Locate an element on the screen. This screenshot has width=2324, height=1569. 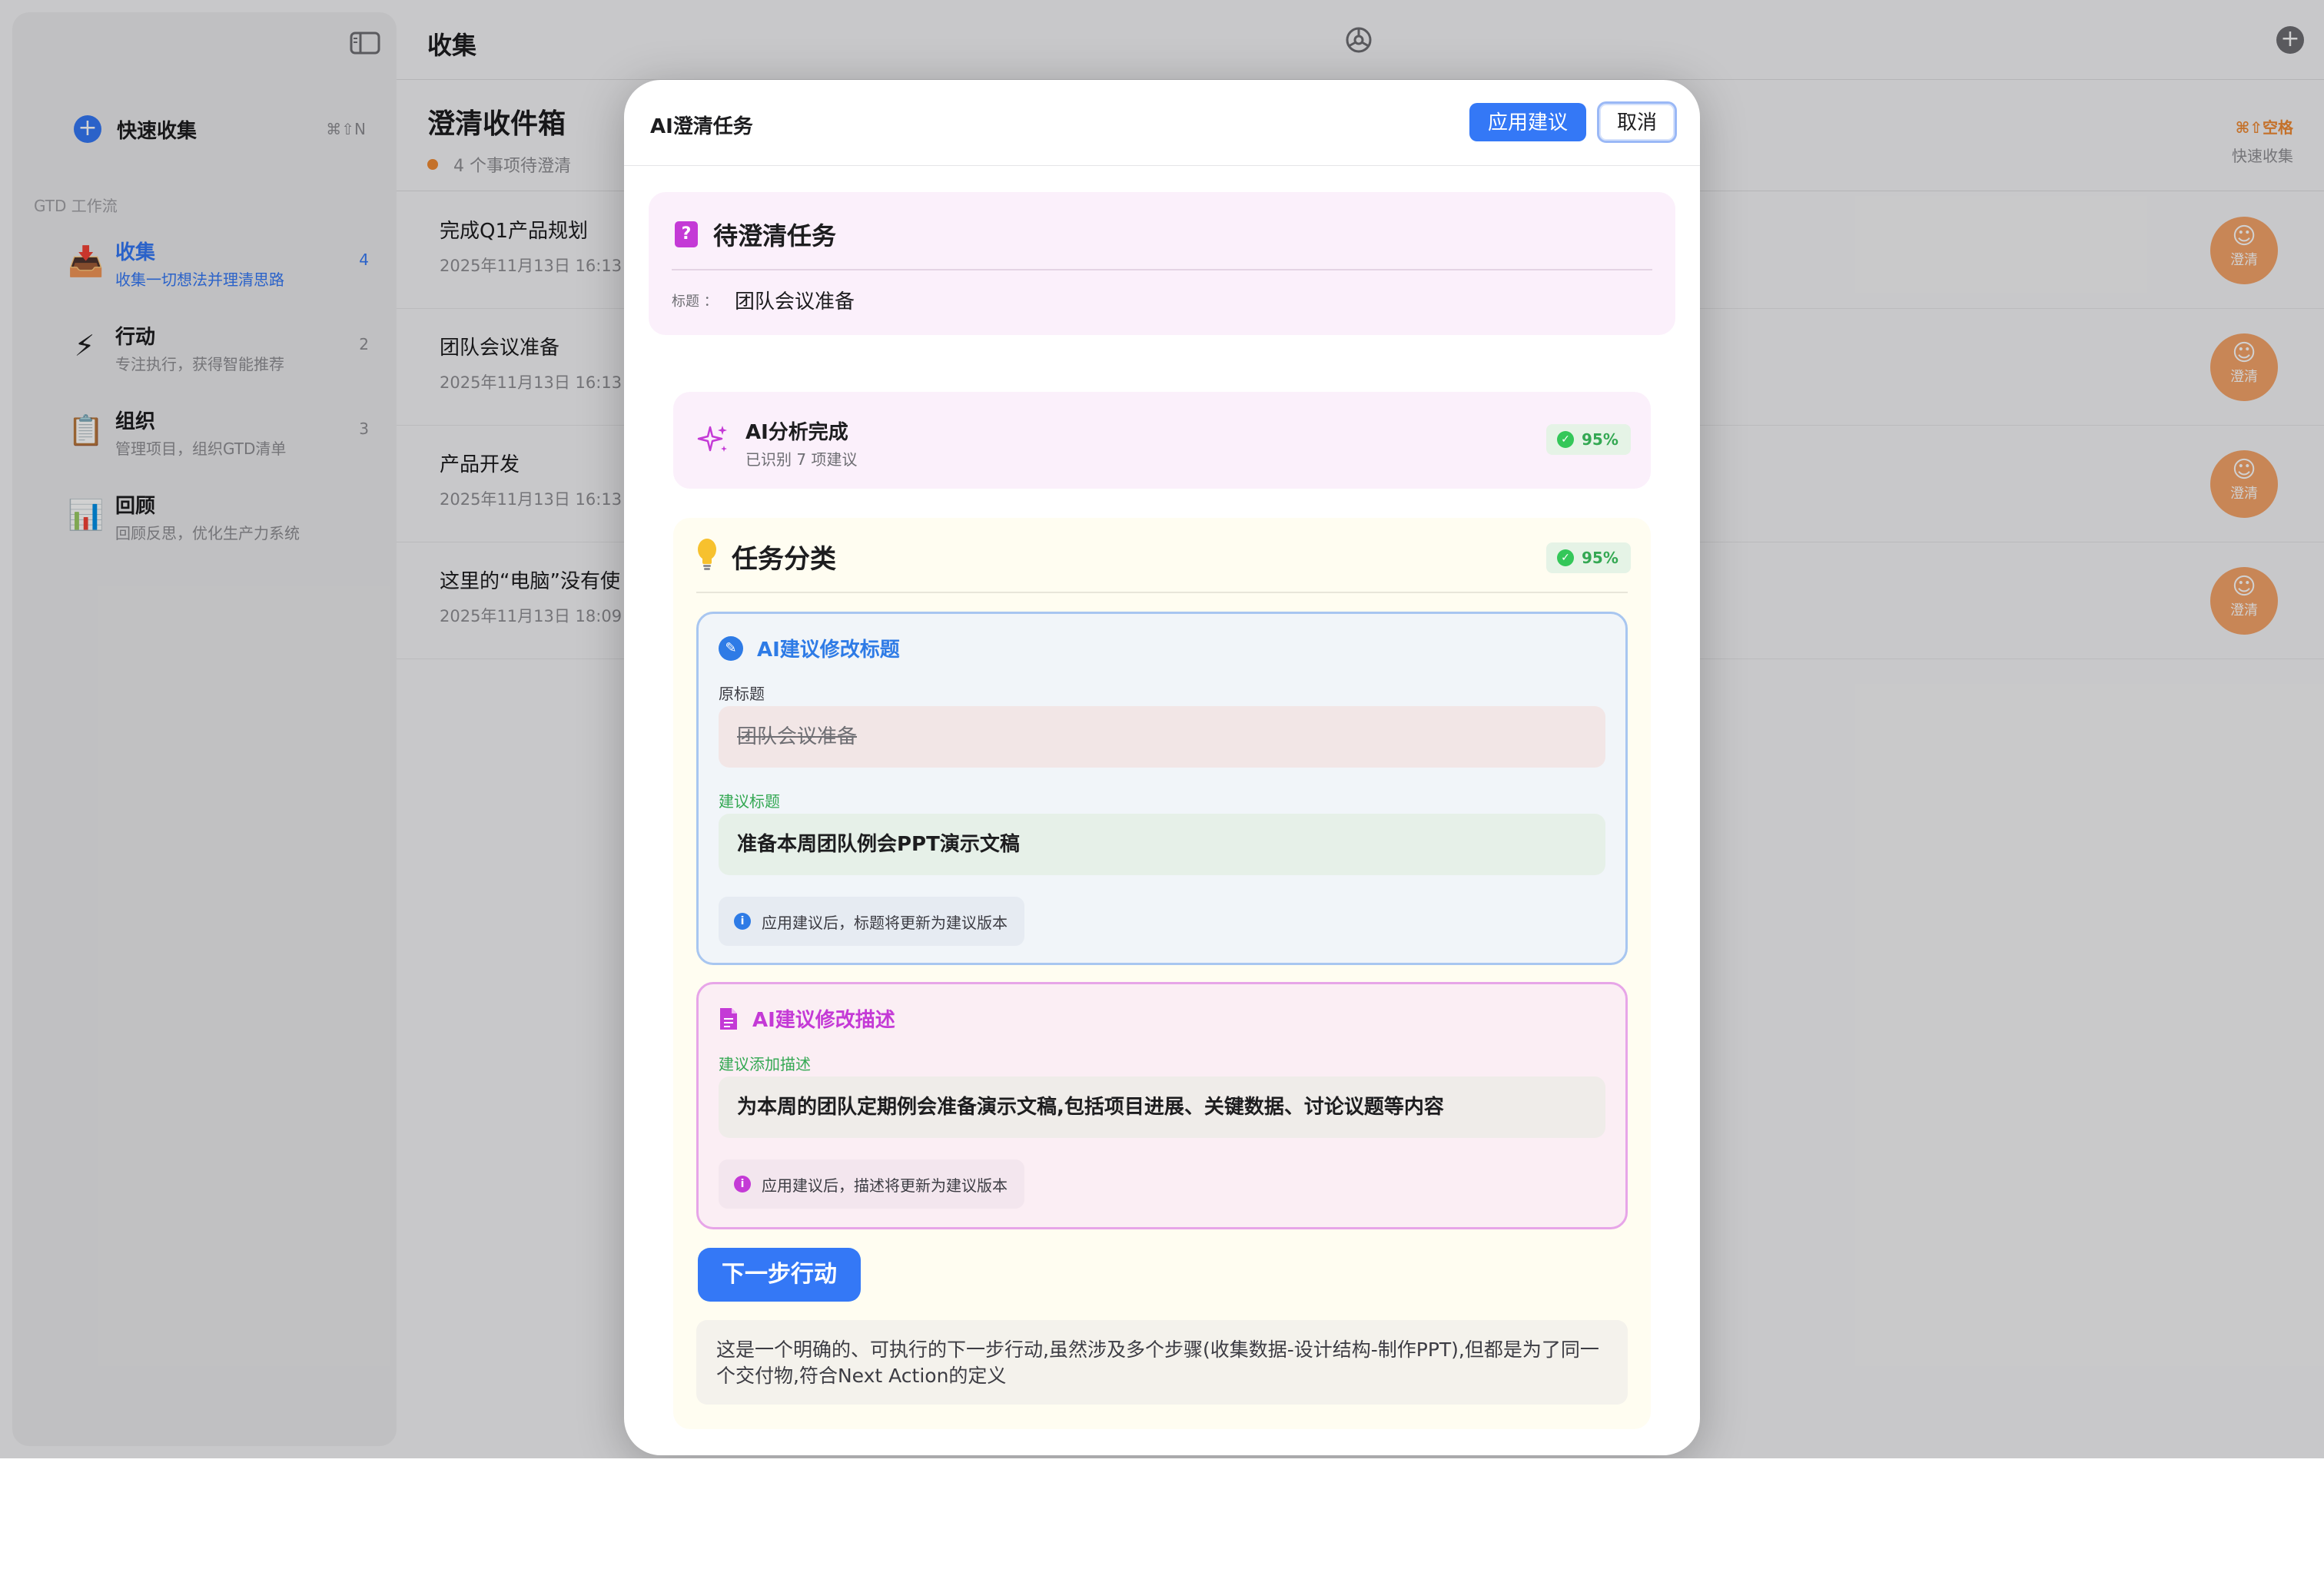
apply-suggestions-button: 应用建议 is located at coordinates (1527, 122).